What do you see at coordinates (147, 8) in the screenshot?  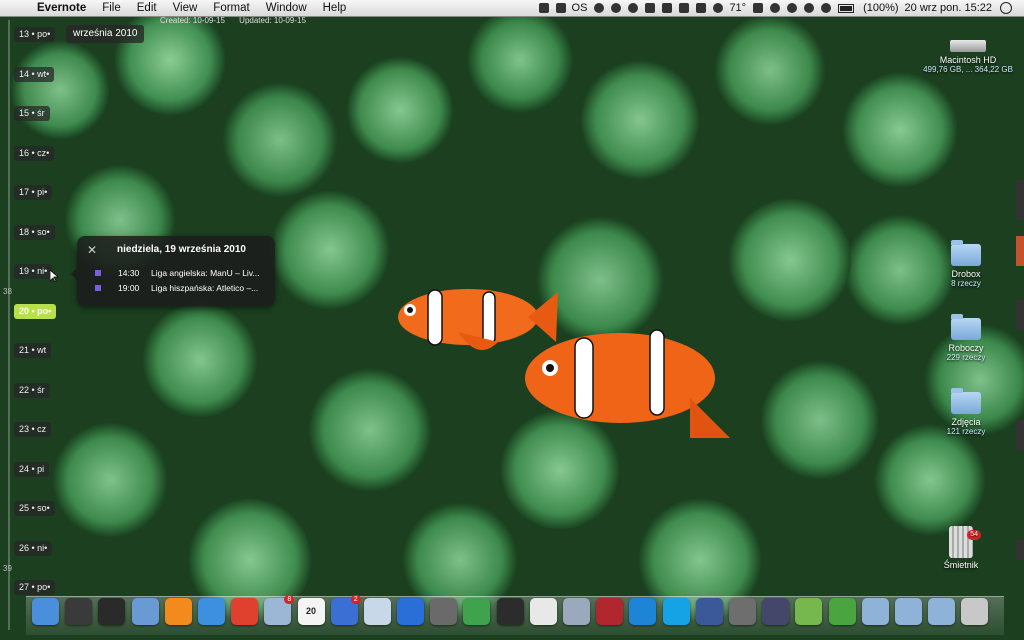 I see `menu-edit: Edit` at bounding box center [147, 8].